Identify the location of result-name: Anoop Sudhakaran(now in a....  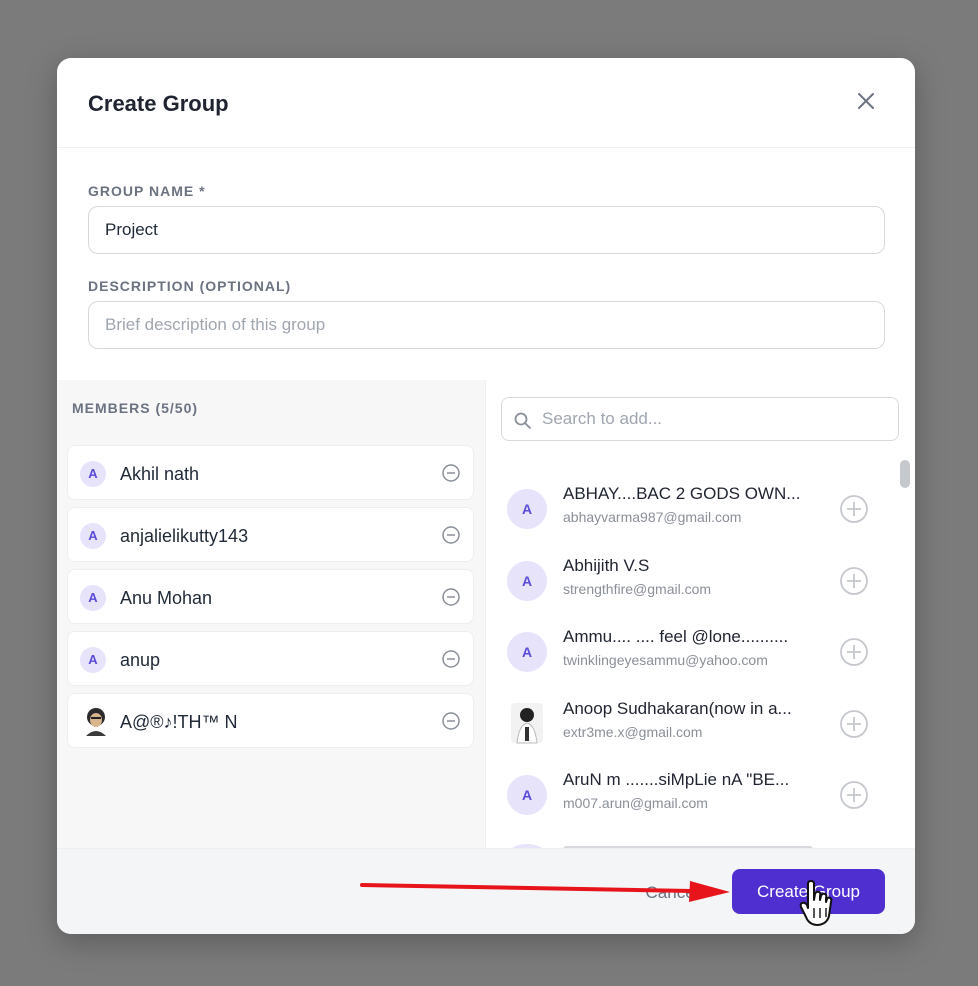
(677, 708).